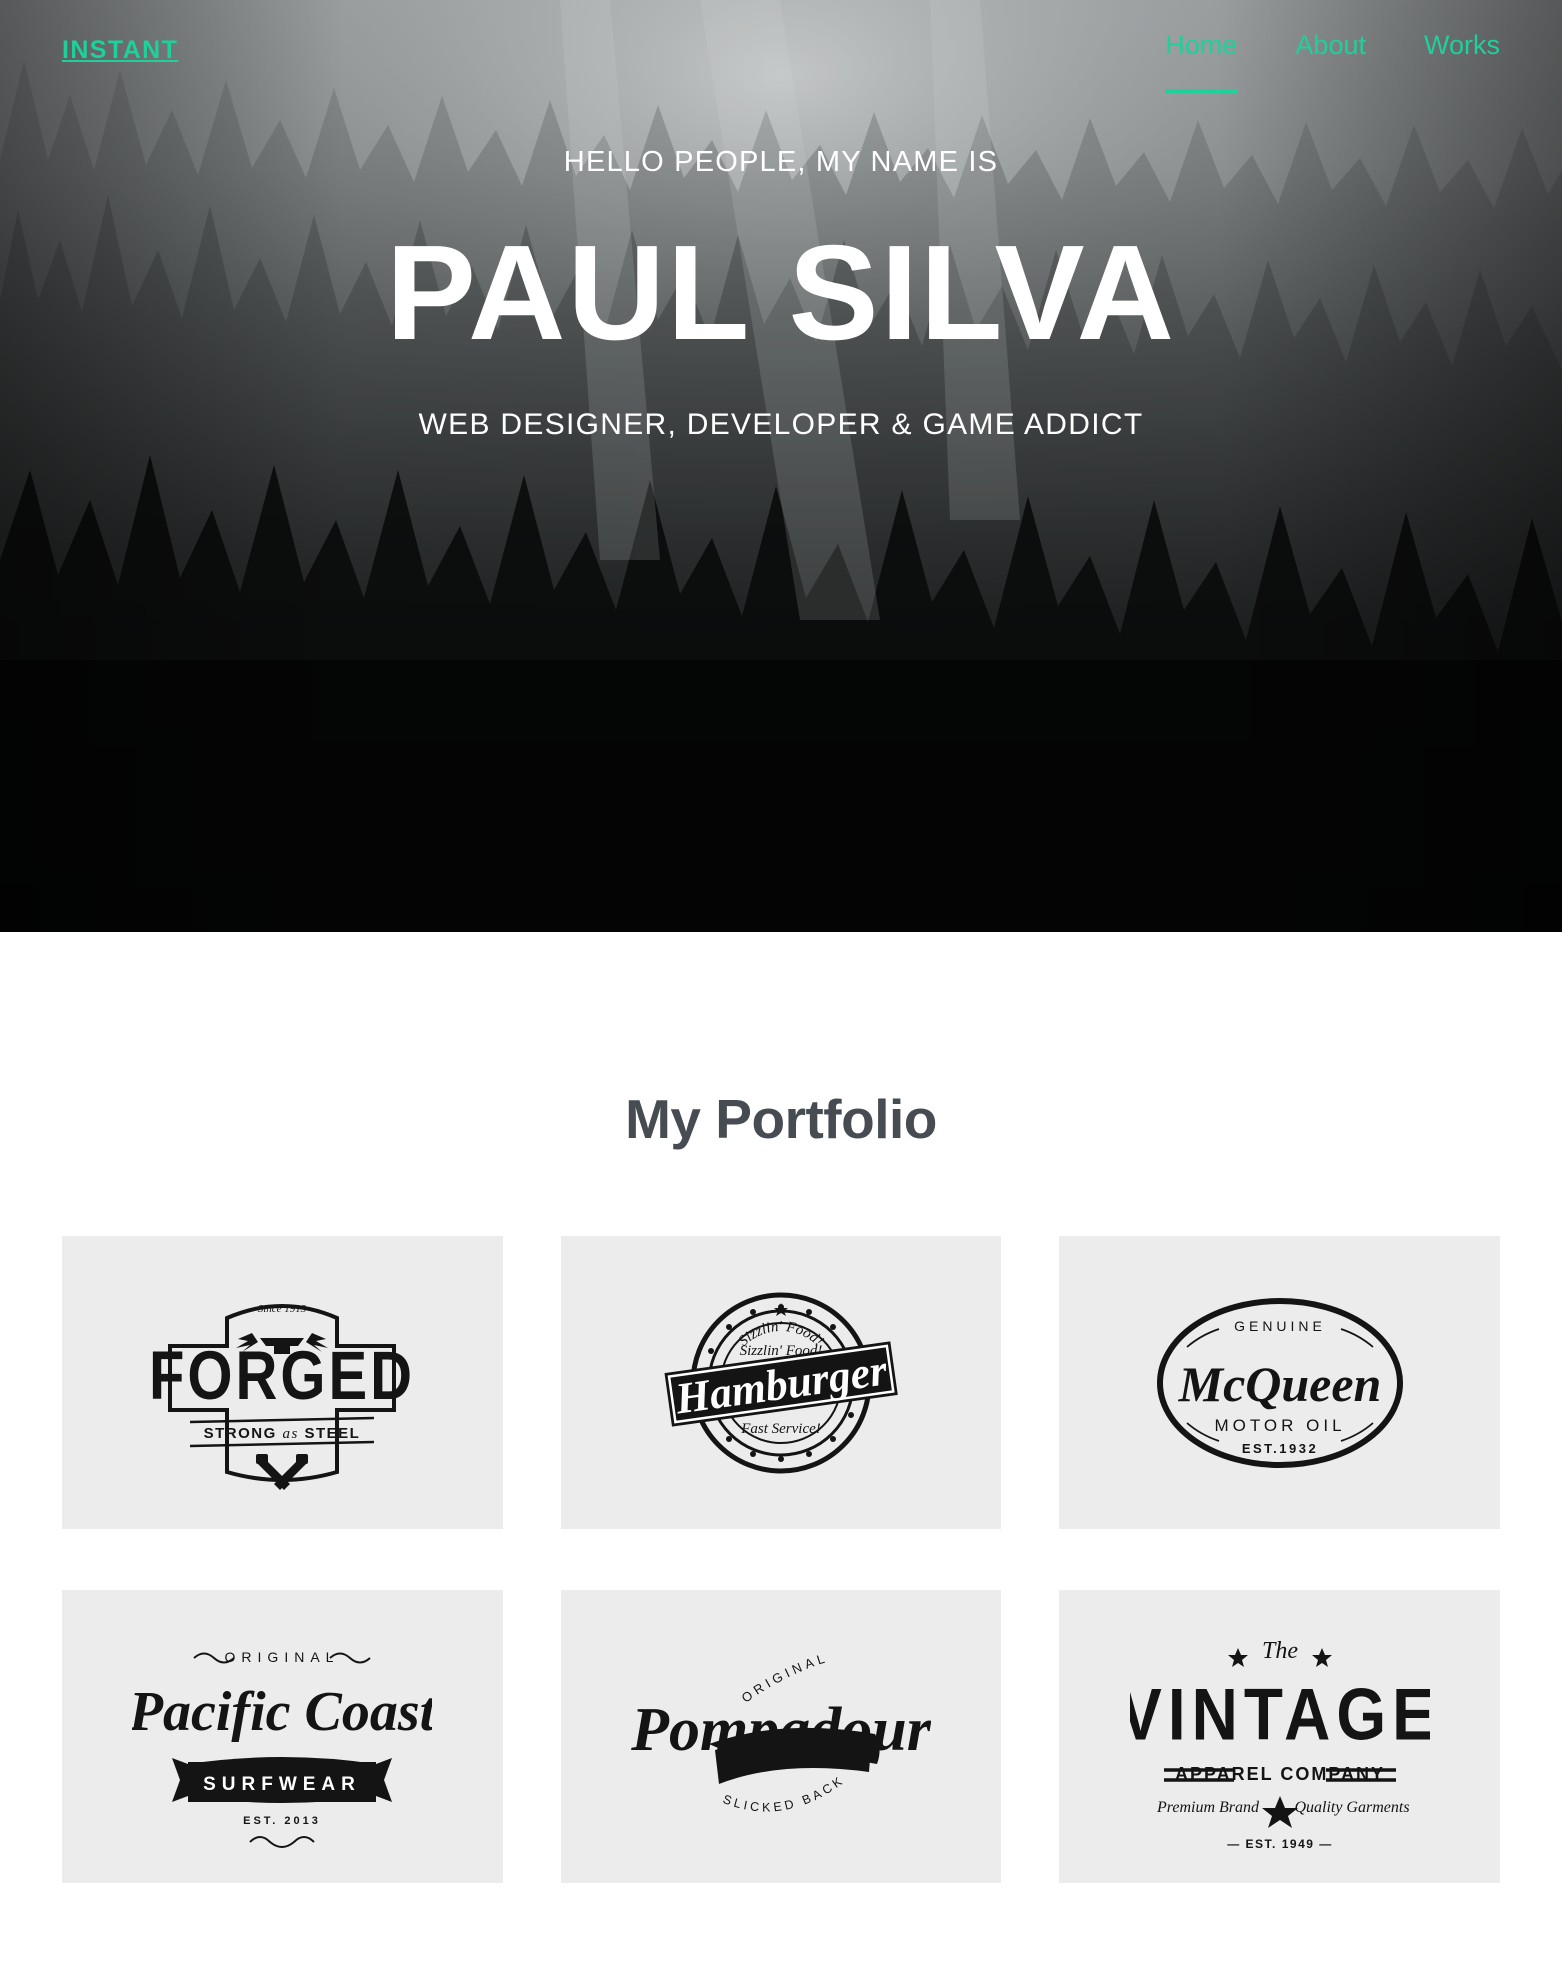  What do you see at coordinates (120, 50) in the screenshot?
I see `site-logo: INSTANT` at bounding box center [120, 50].